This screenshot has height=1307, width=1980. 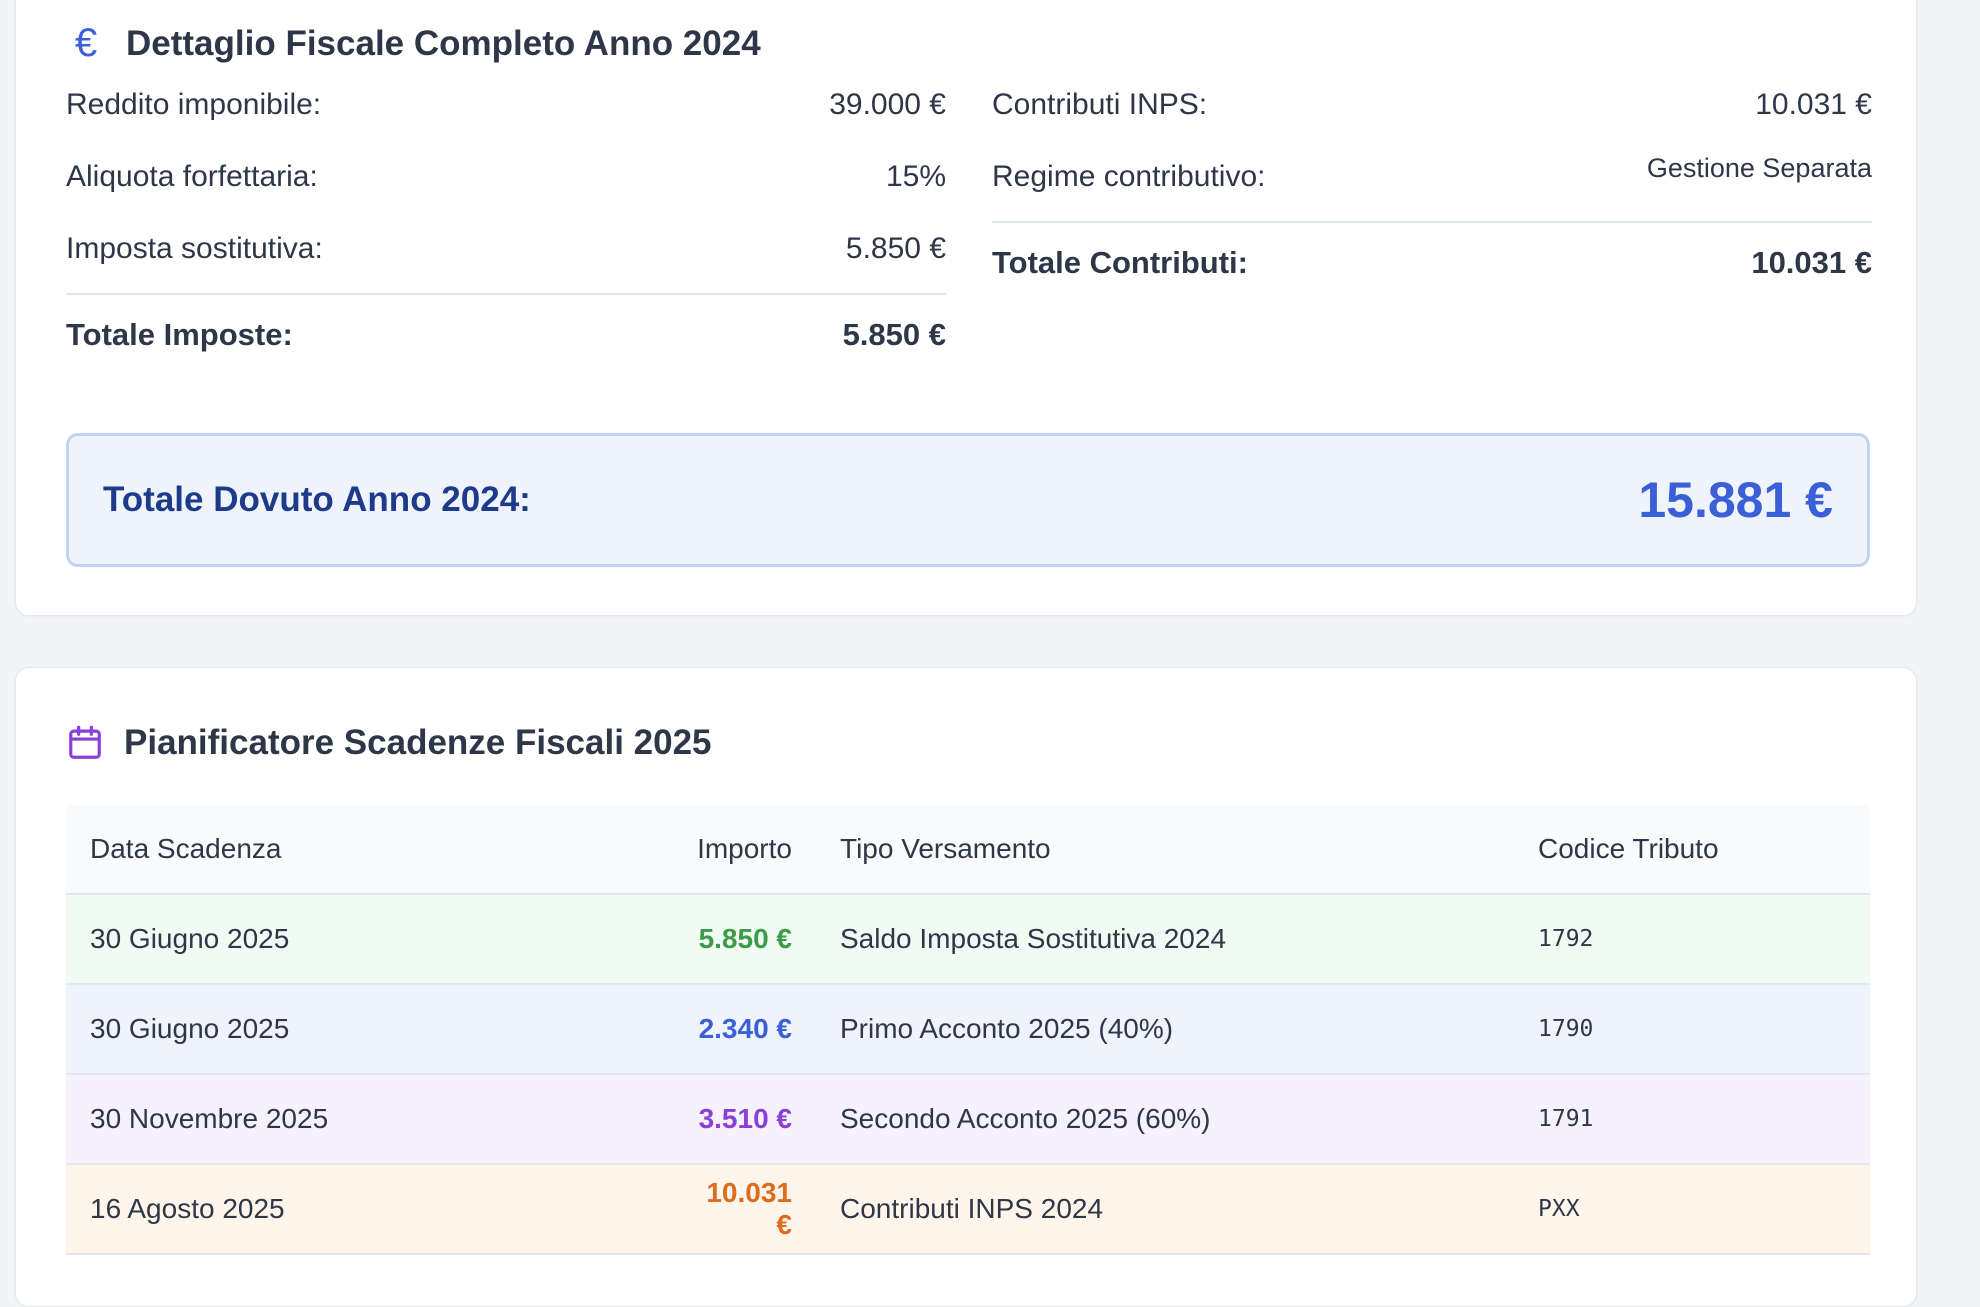 What do you see at coordinates (1735, 500) in the screenshot?
I see `grand-total-value: 15.881 €` at bounding box center [1735, 500].